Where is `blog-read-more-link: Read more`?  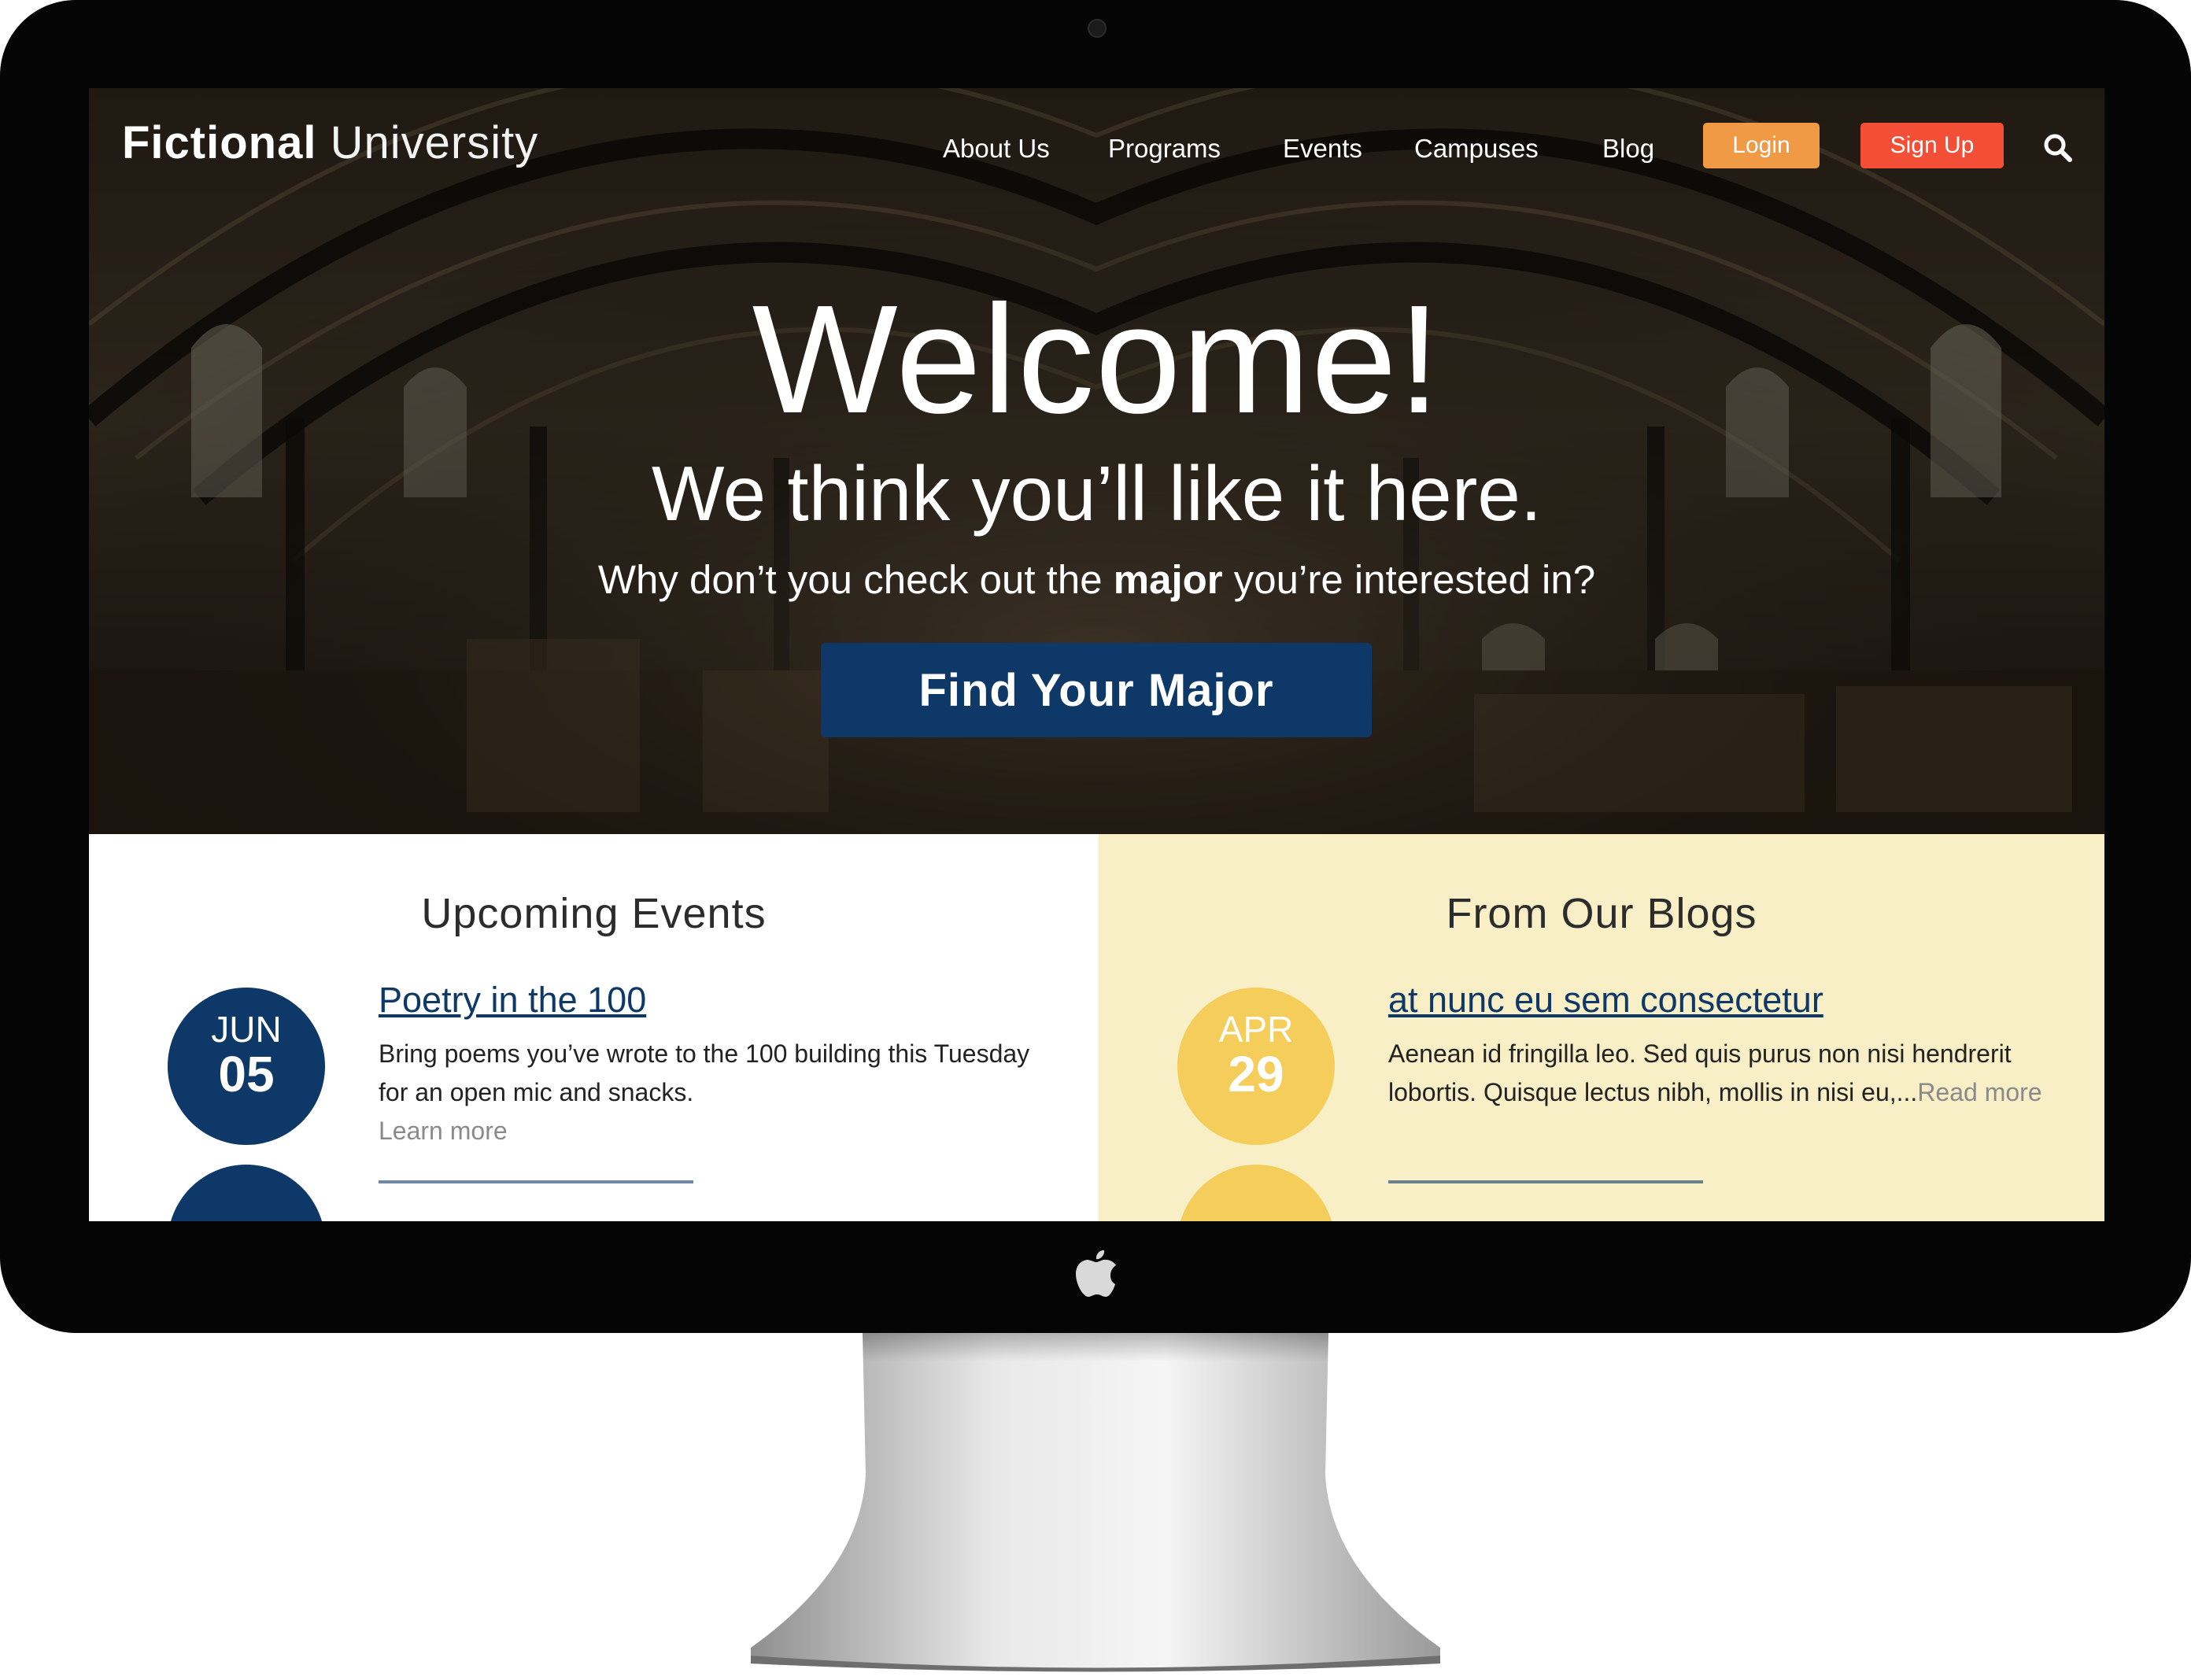 blog-read-more-link: Read more is located at coordinates (1979, 1092).